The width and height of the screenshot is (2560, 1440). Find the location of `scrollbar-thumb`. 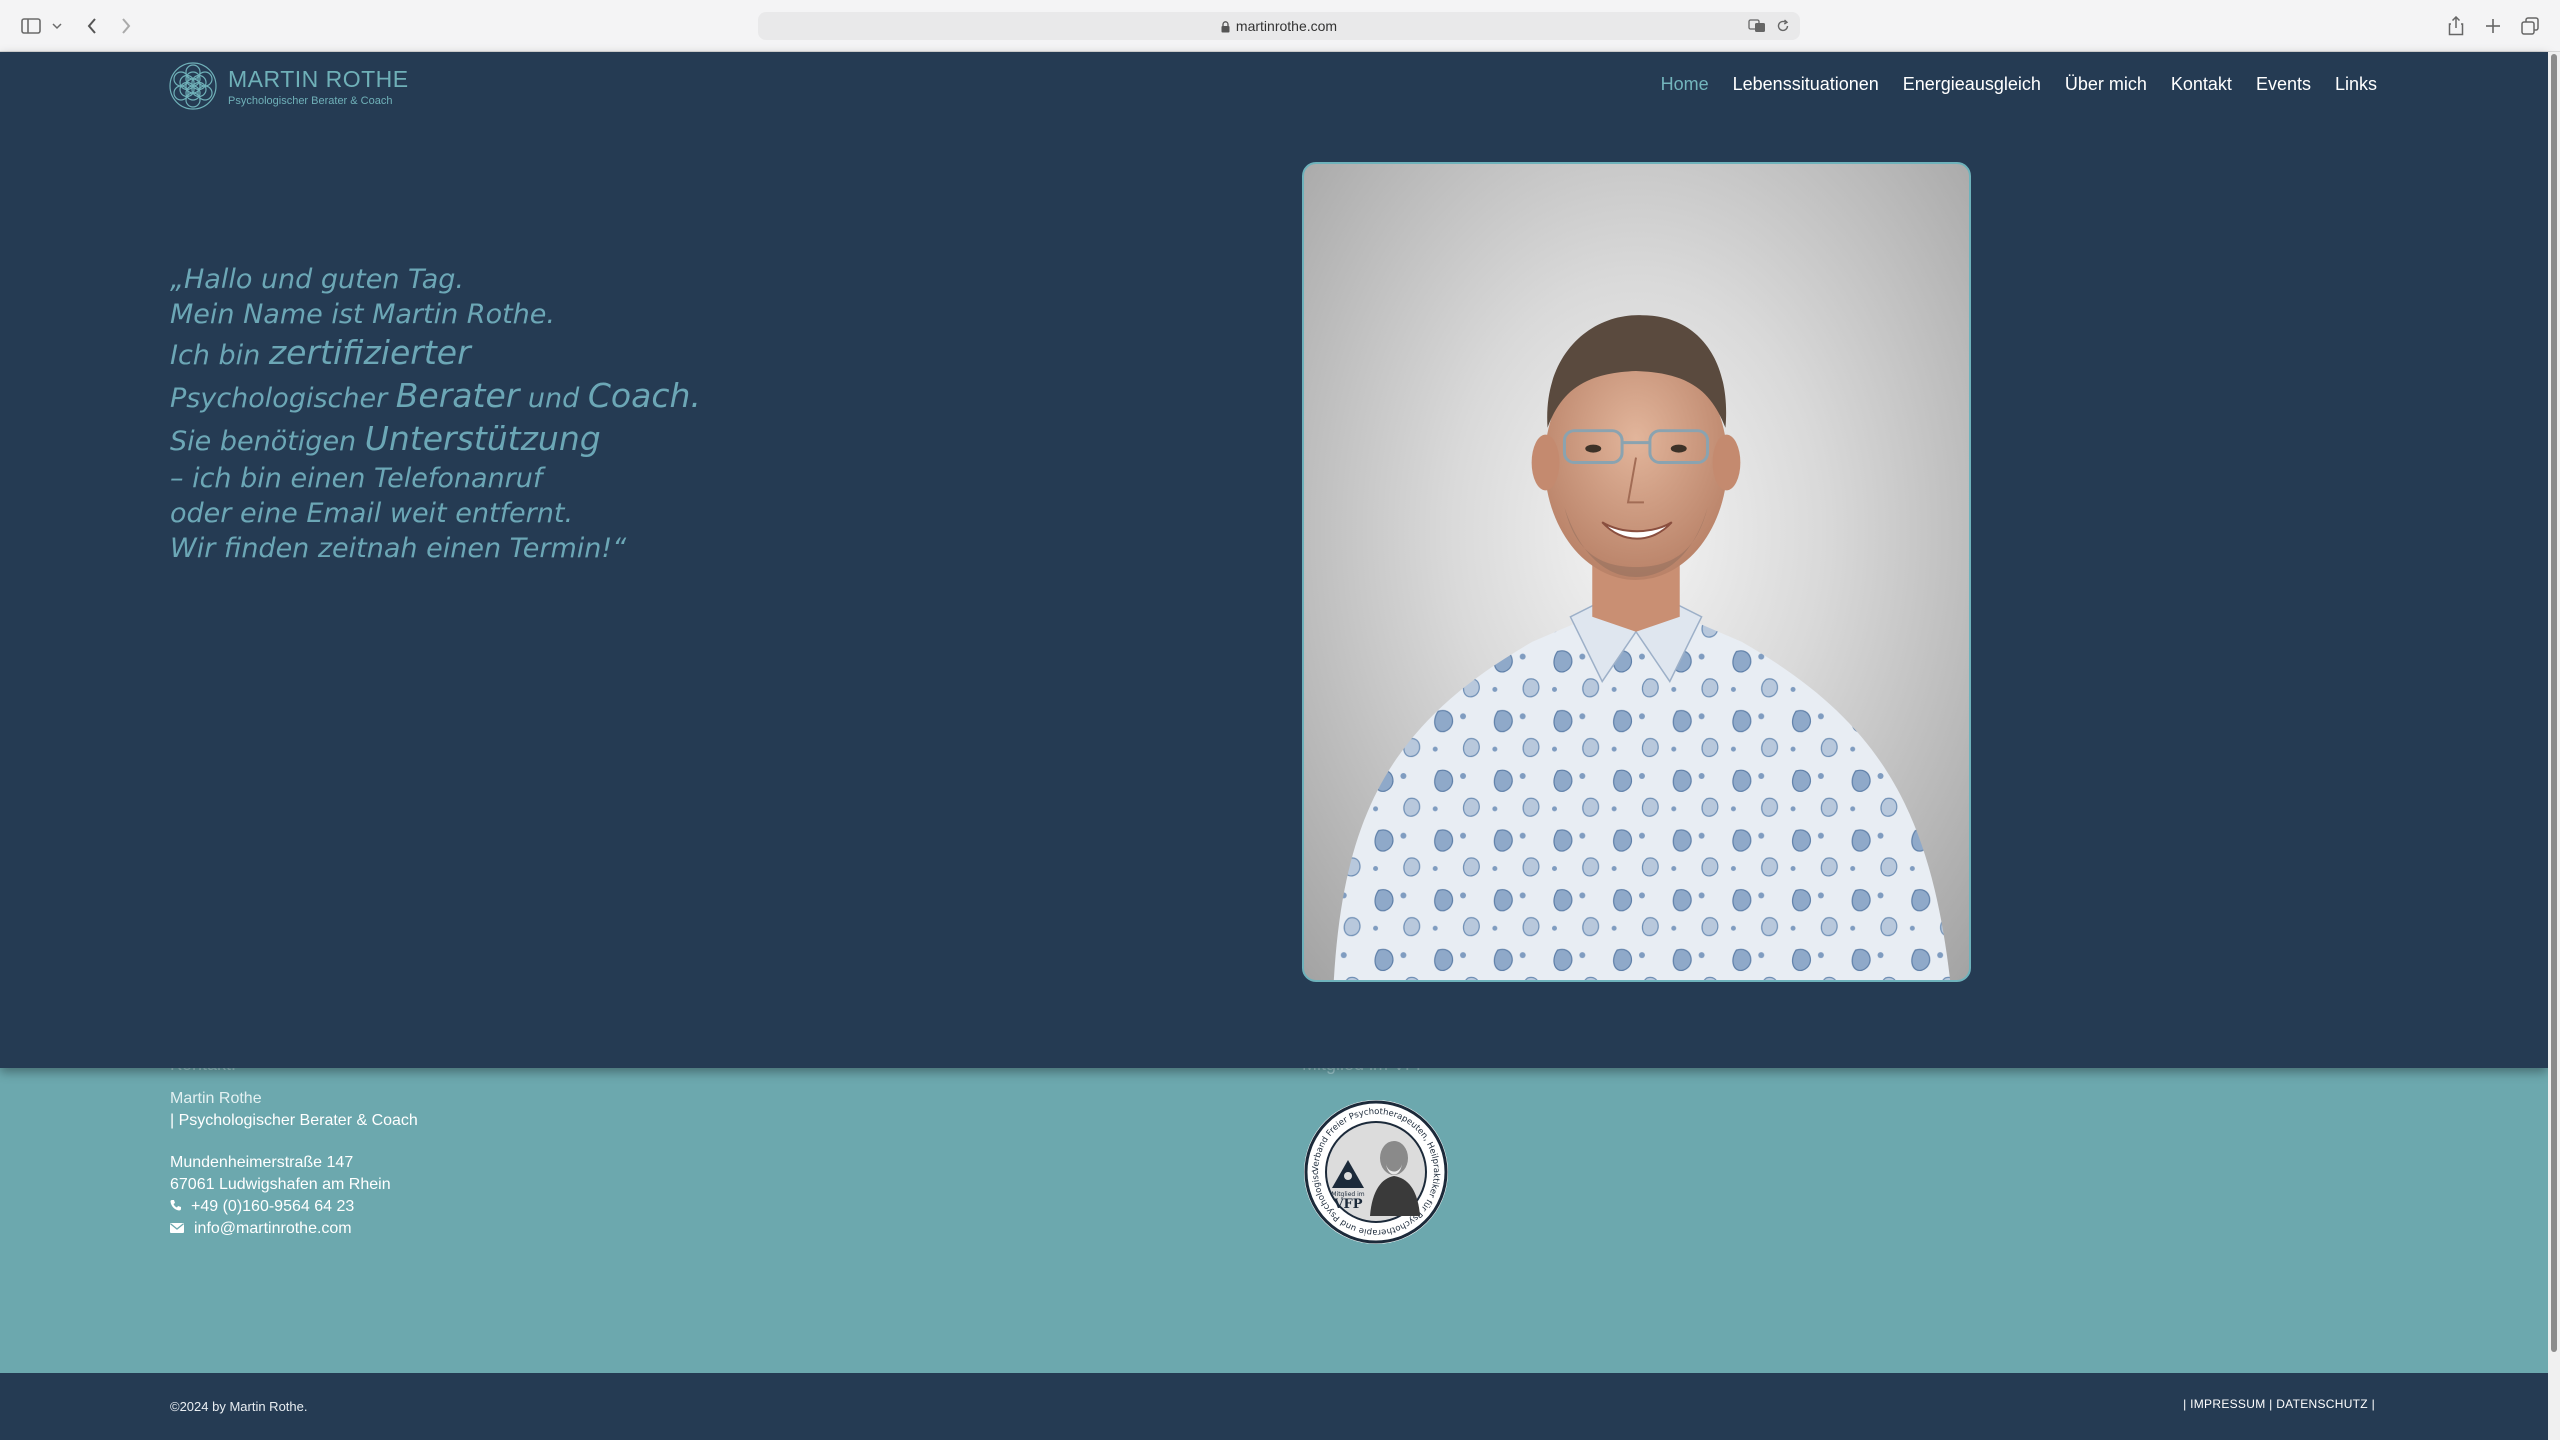

scrollbar-thumb is located at coordinates (2554, 703).